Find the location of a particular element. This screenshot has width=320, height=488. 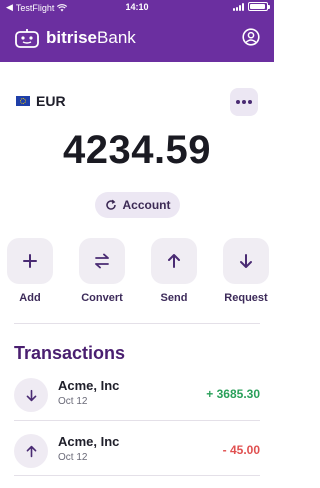

convert-button is located at coordinates (102, 261).